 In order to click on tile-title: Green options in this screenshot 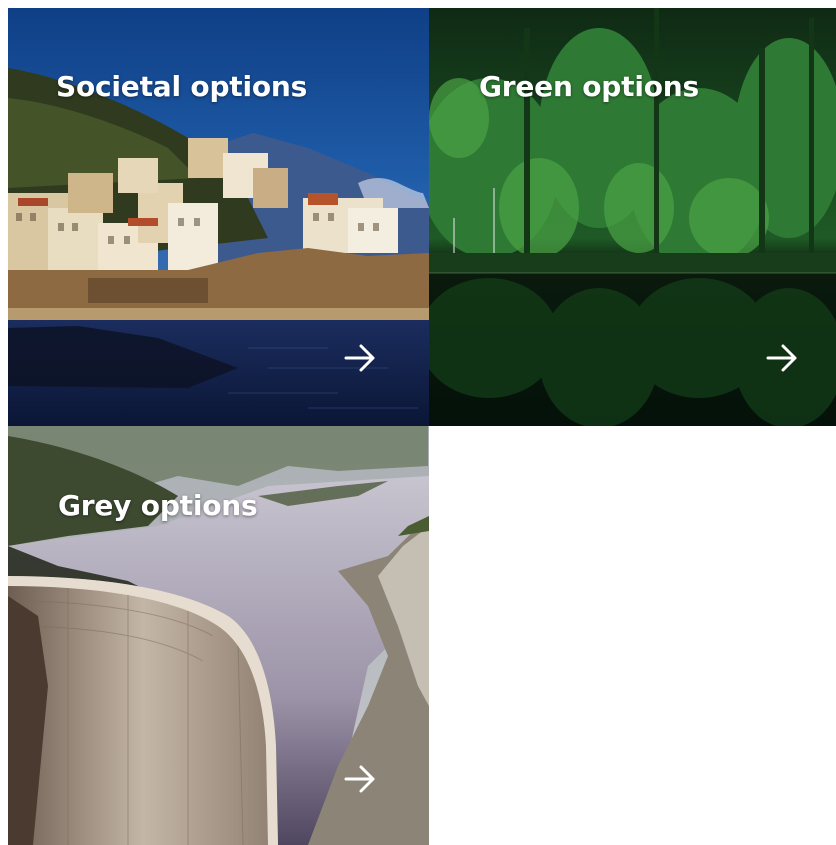, I will do `click(589, 86)`.